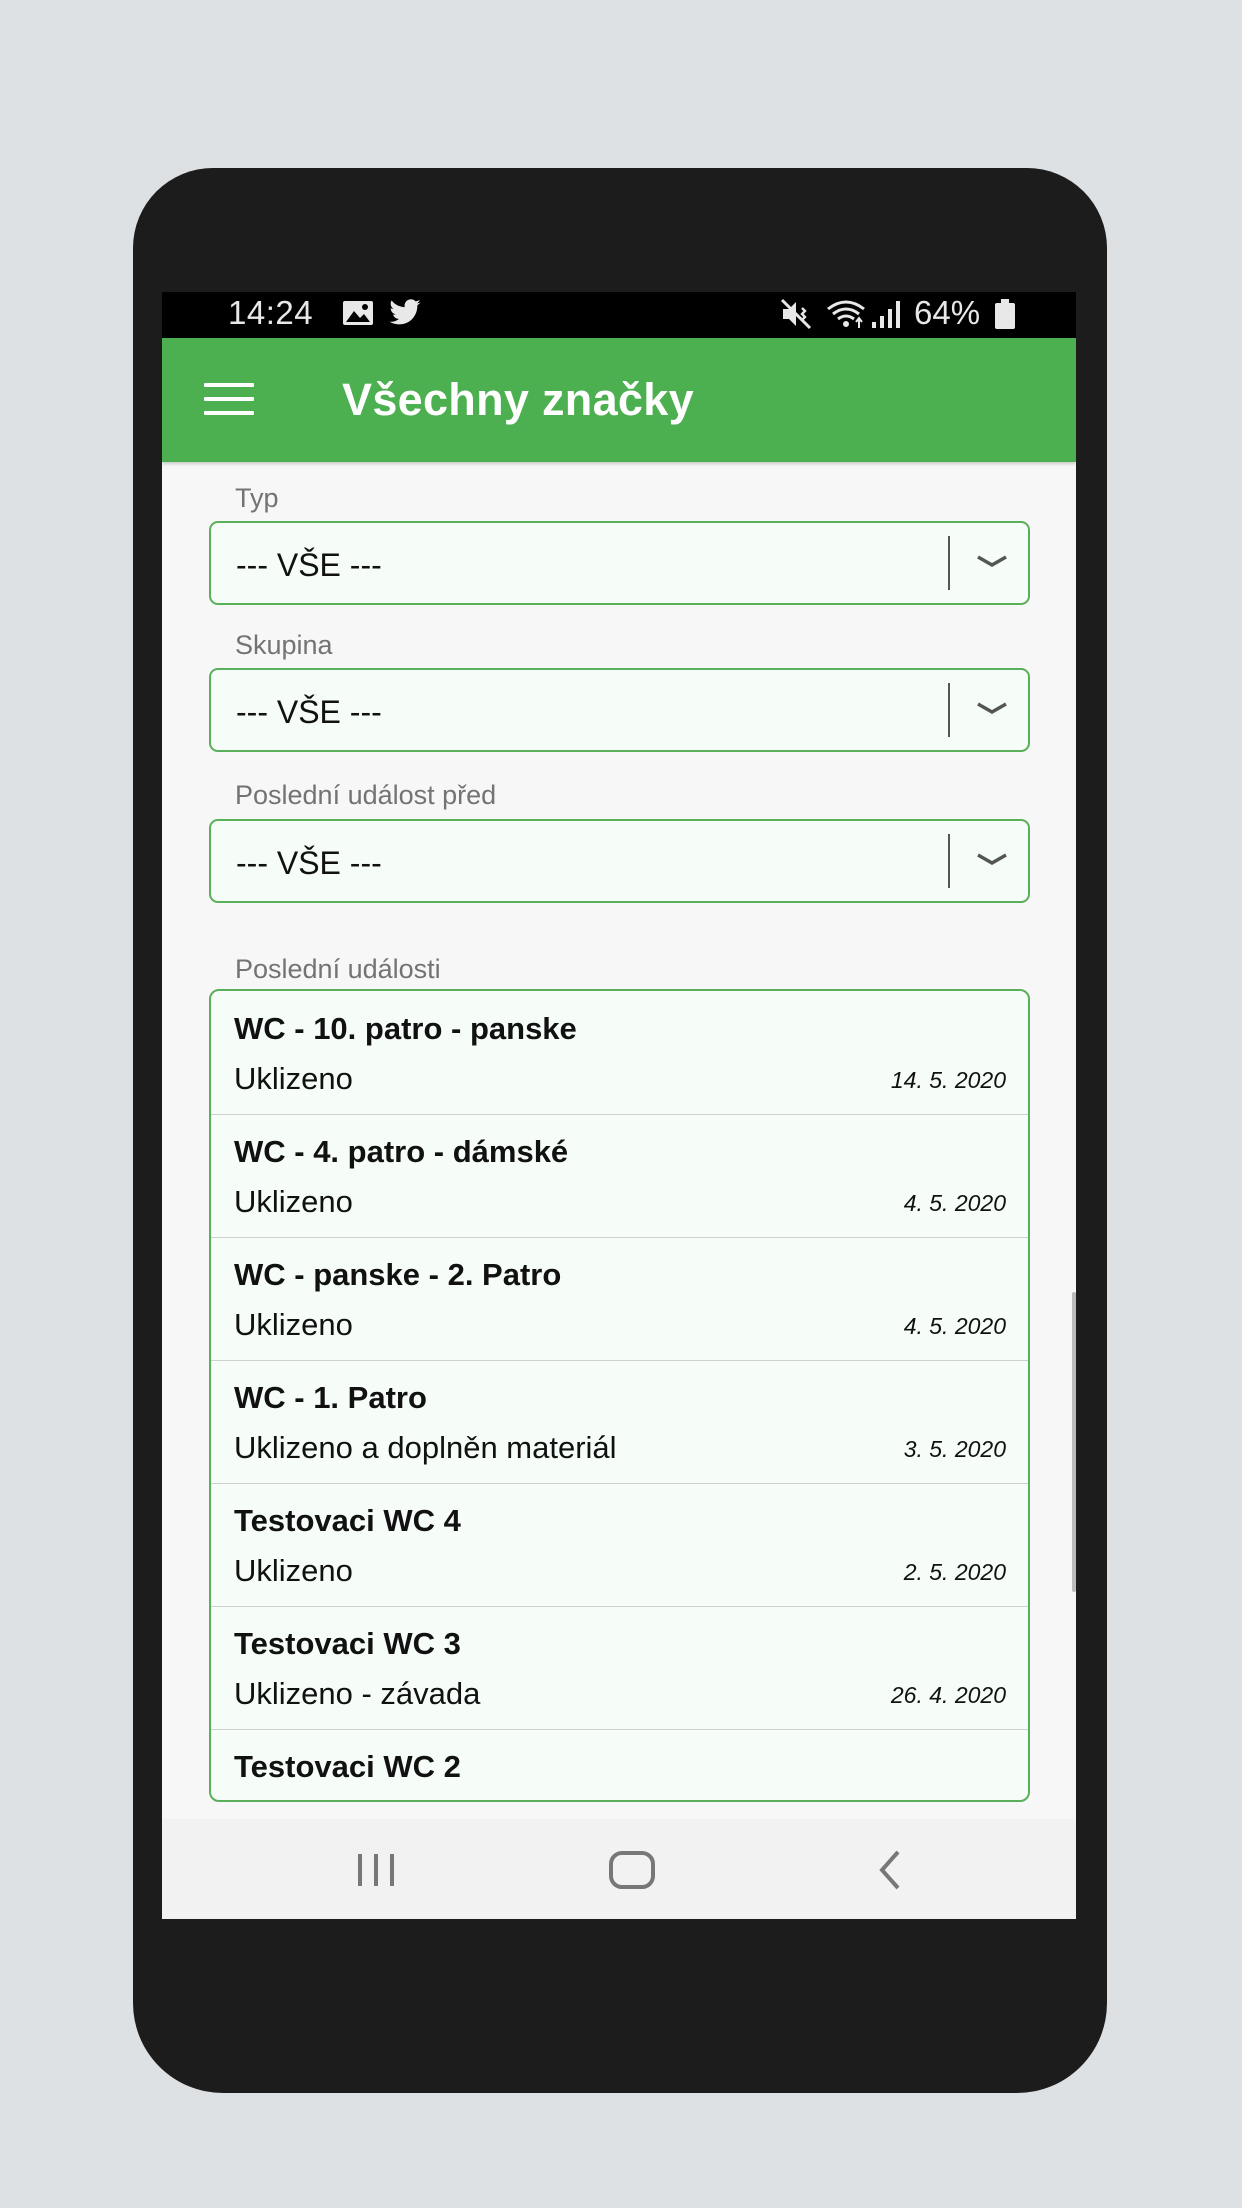  I want to click on event-status: Uklizeno - závada, so click(357, 1693).